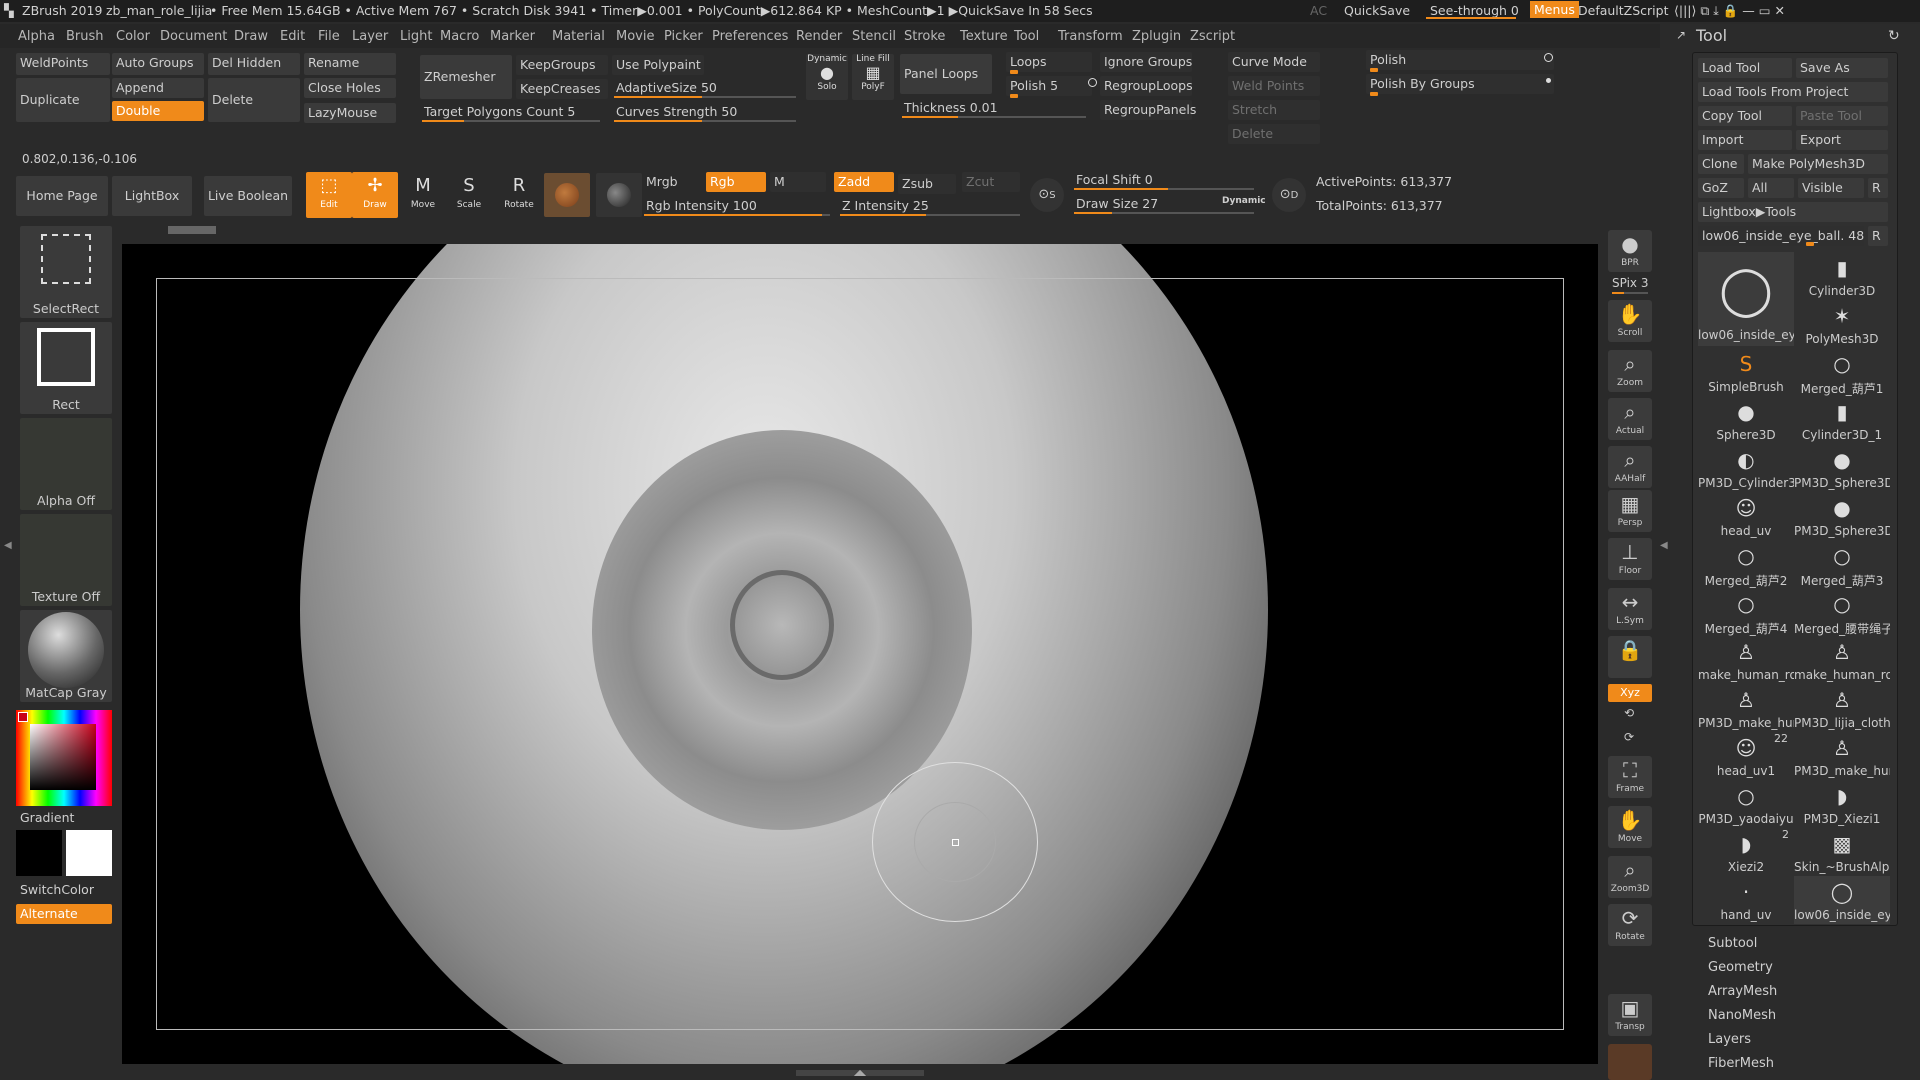  Describe the element at coordinates (193, 36) in the screenshot. I see `menu-item-document: Document` at that location.